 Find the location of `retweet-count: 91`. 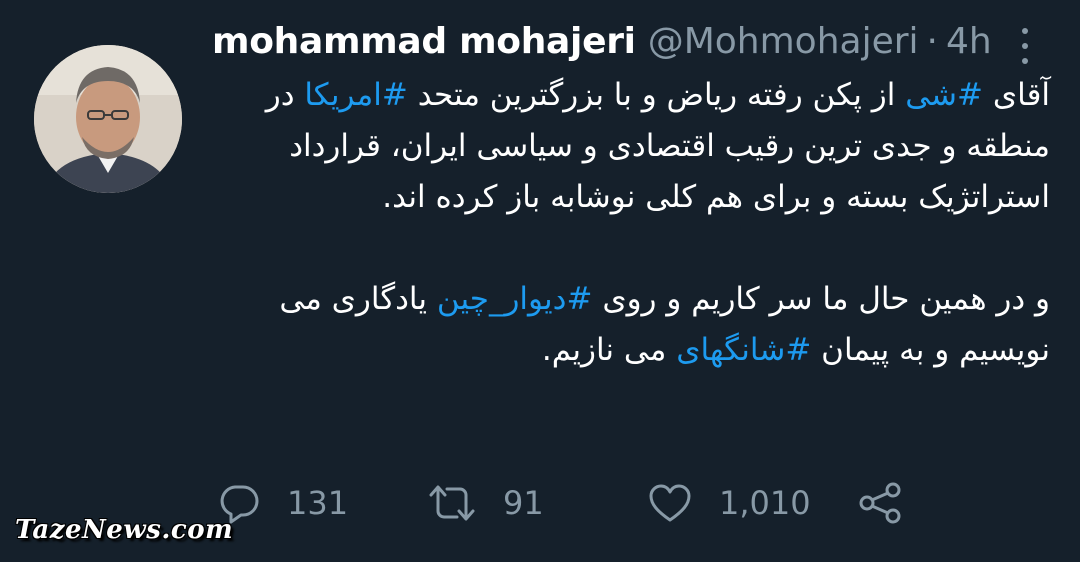

retweet-count: 91 is located at coordinates (523, 503).